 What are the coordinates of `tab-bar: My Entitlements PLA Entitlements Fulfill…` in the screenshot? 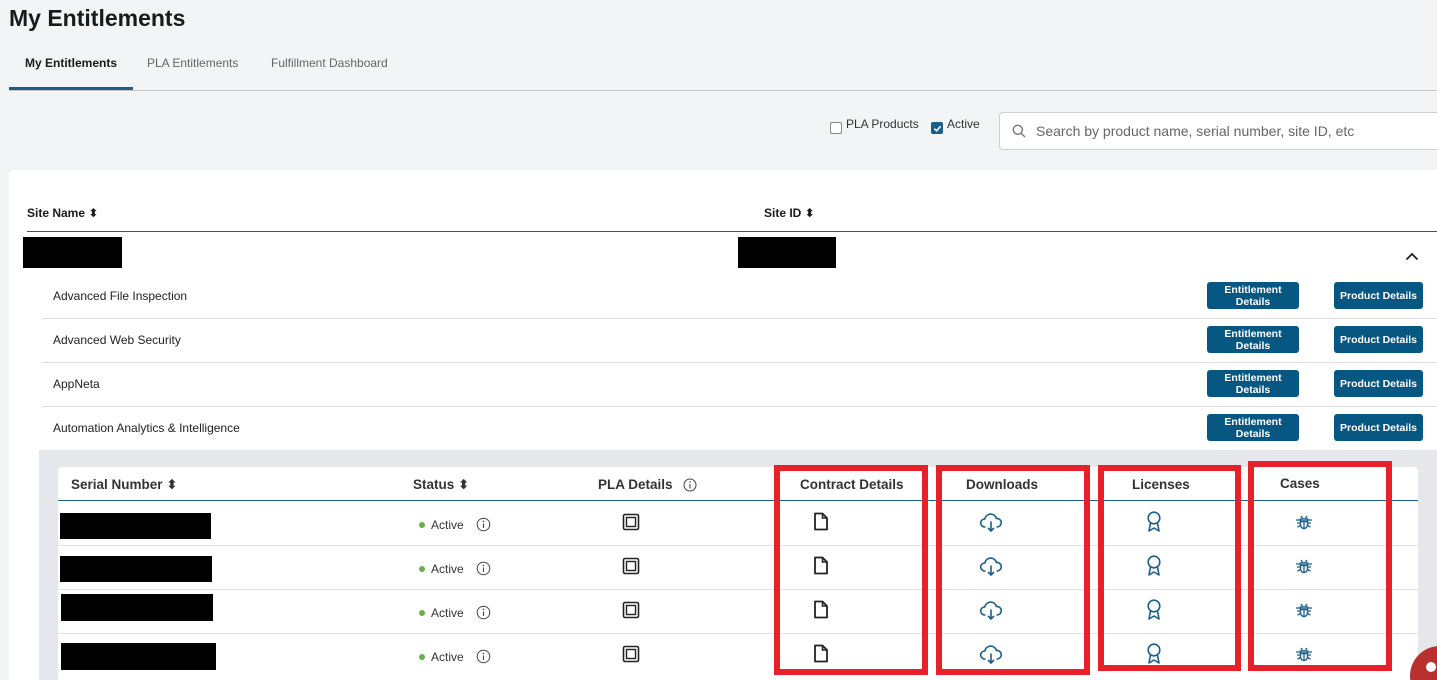 It's located at (723, 71).